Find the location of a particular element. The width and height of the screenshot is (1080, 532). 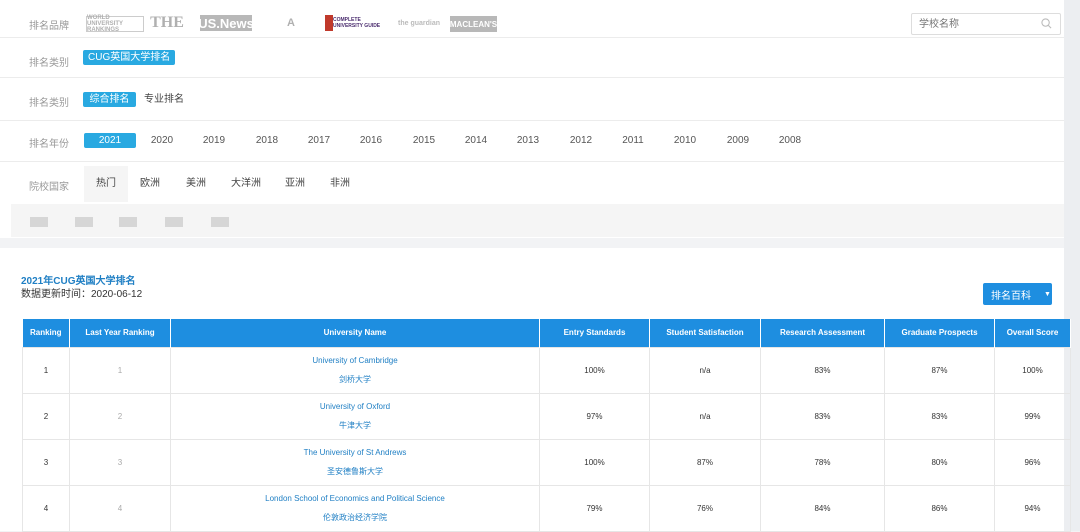

ranking-wiki-label: 排名百科 is located at coordinates (1011, 296).